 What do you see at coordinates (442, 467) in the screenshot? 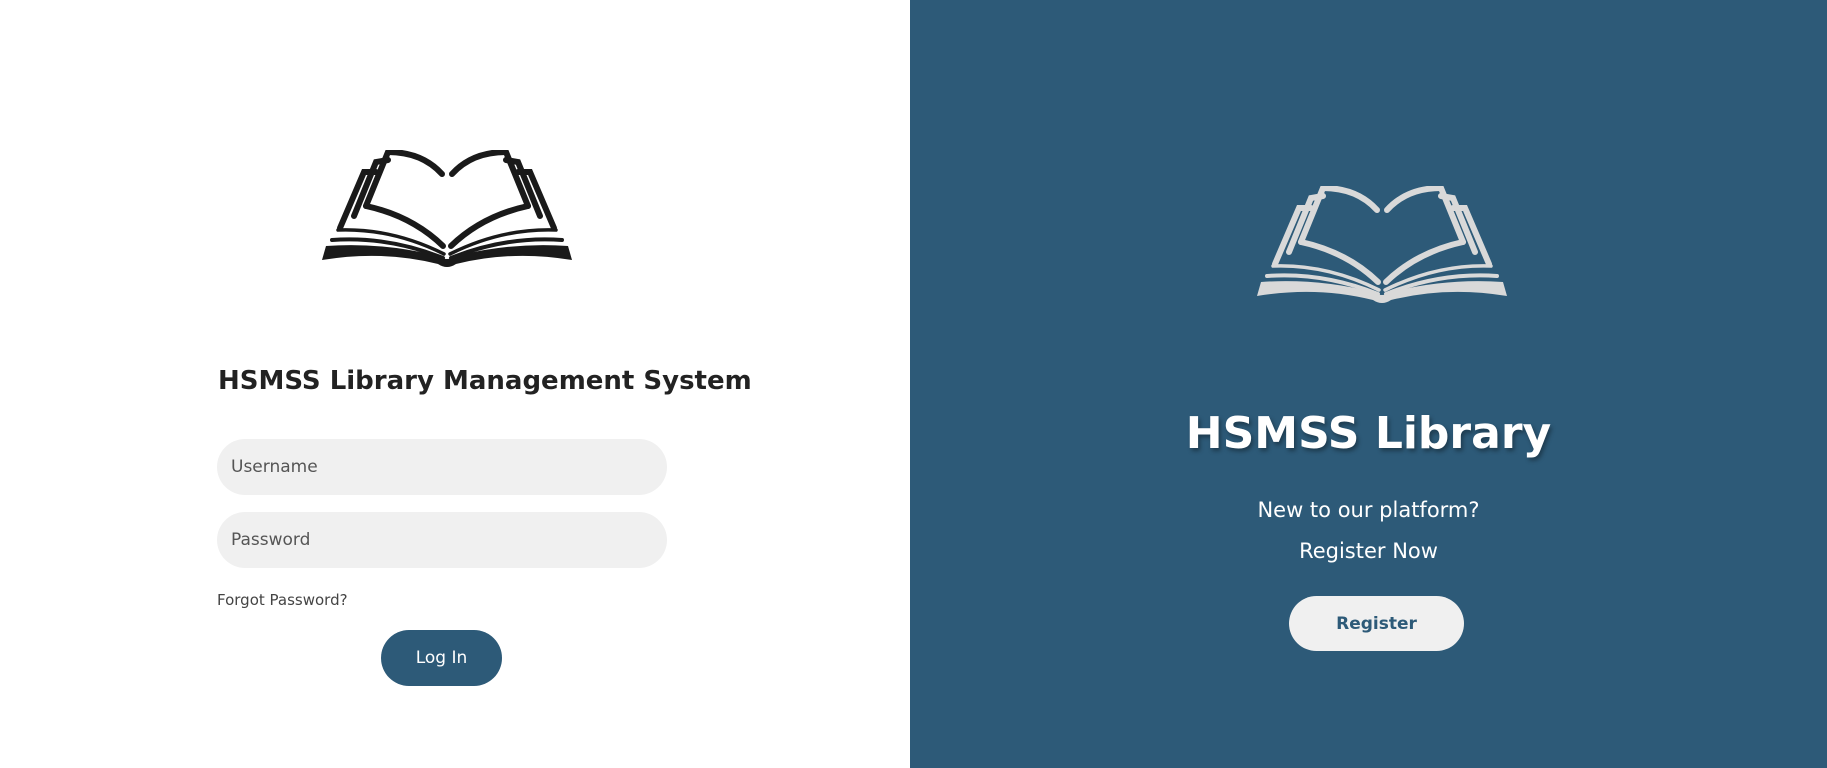
I see `username-input` at bounding box center [442, 467].